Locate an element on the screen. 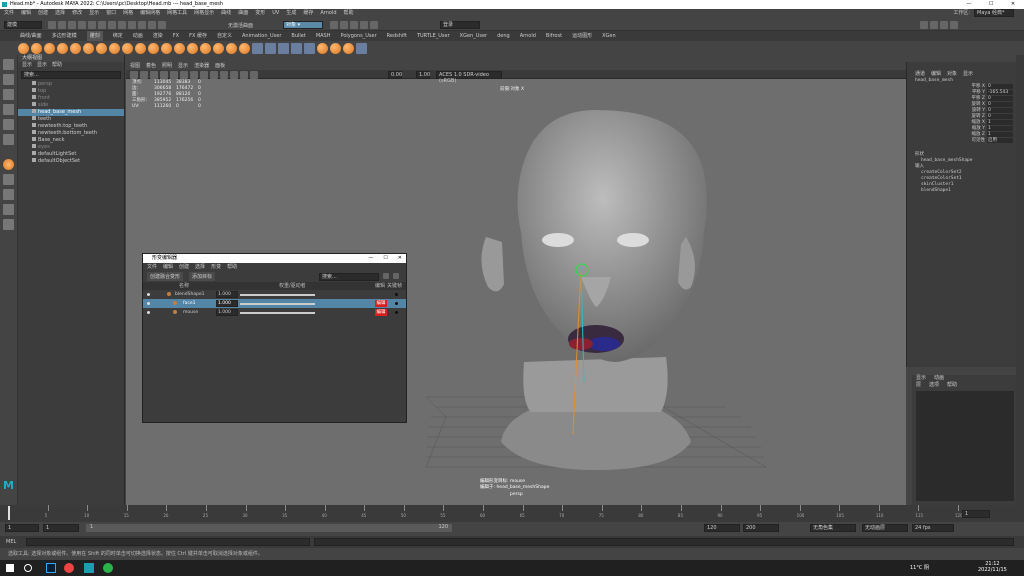 This screenshot has width=1024, height=576. shelf-tab: Arnold is located at coordinates (528, 36).